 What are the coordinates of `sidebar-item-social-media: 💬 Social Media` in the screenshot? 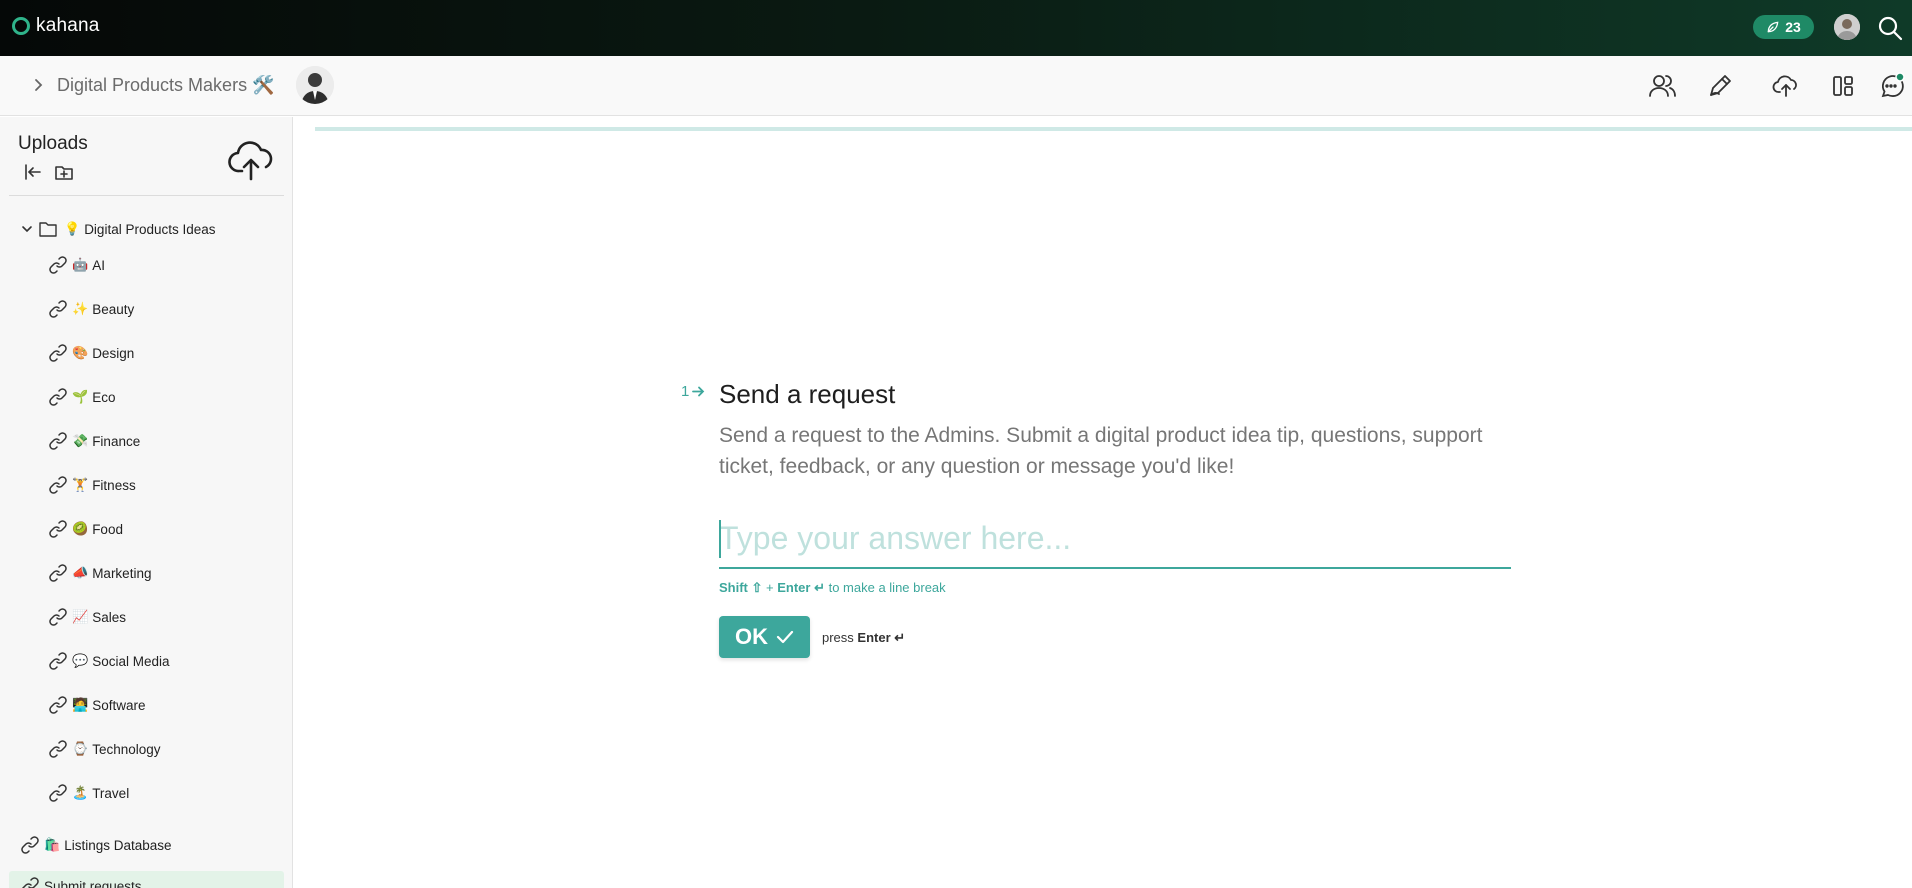 It's located at (109, 661).